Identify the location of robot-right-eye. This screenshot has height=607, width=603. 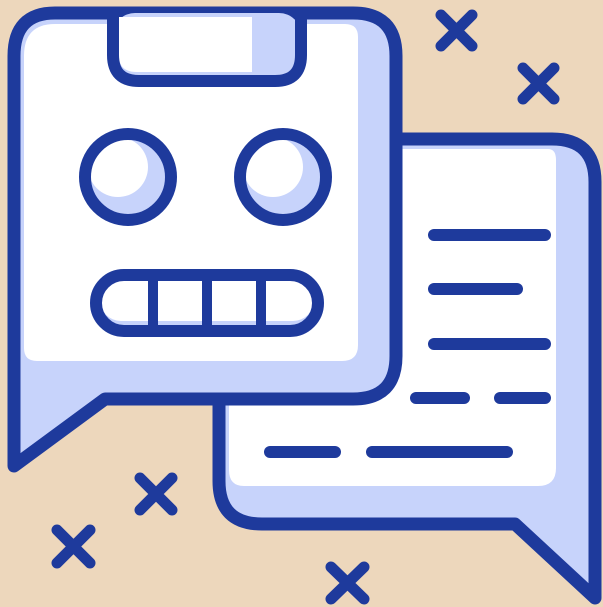
(283, 177).